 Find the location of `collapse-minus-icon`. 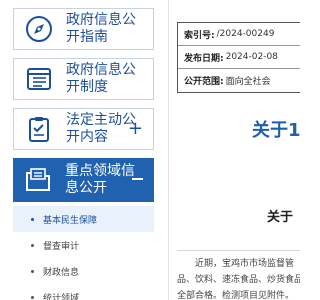

collapse-minus-icon is located at coordinates (137, 179).